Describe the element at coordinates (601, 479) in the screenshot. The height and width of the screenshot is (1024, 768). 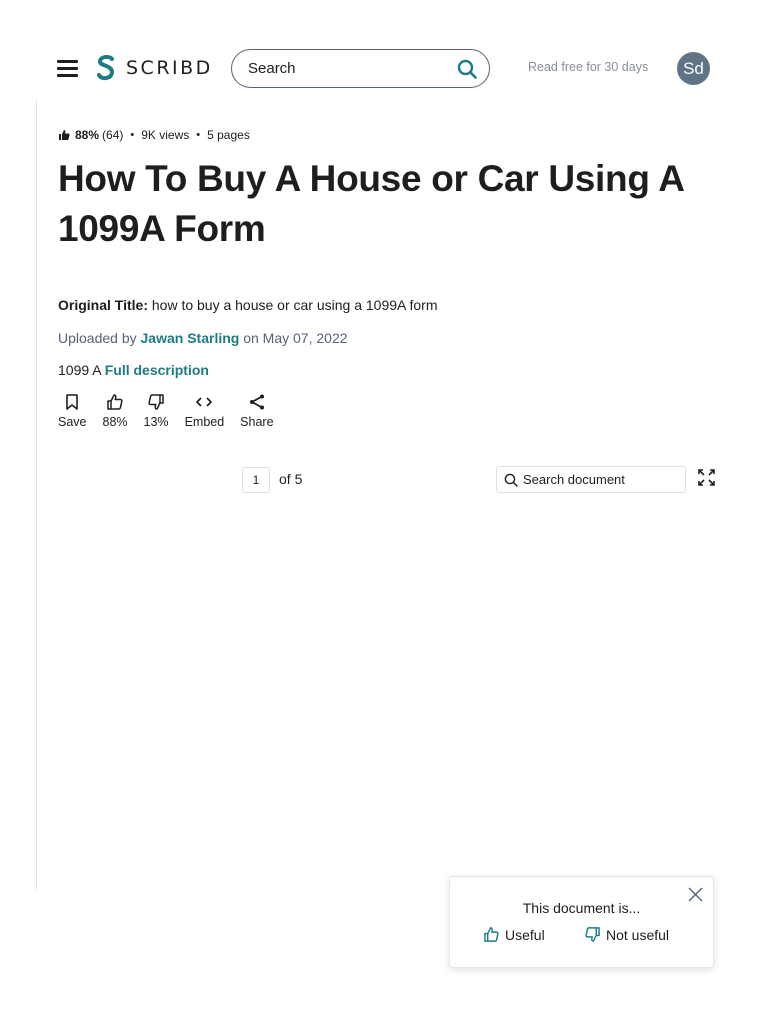
I see `document-search-input` at that location.